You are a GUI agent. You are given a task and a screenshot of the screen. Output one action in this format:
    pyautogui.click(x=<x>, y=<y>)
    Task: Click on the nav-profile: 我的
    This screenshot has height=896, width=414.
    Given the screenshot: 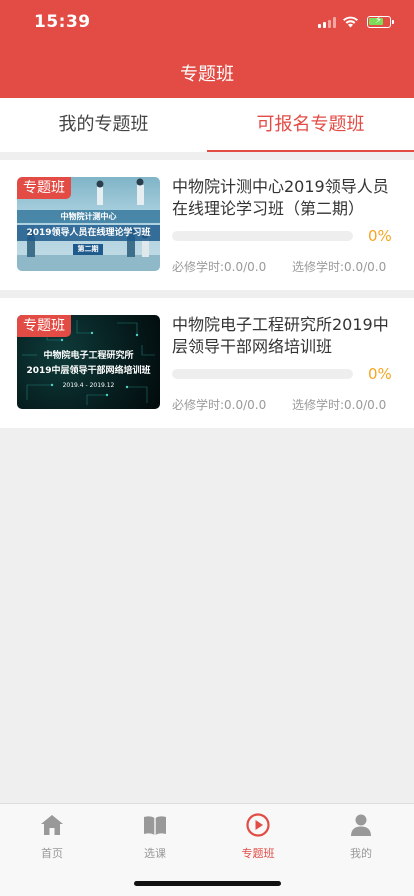 What is the action you would take?
    pyautogui.click(x=361, y=836)
    